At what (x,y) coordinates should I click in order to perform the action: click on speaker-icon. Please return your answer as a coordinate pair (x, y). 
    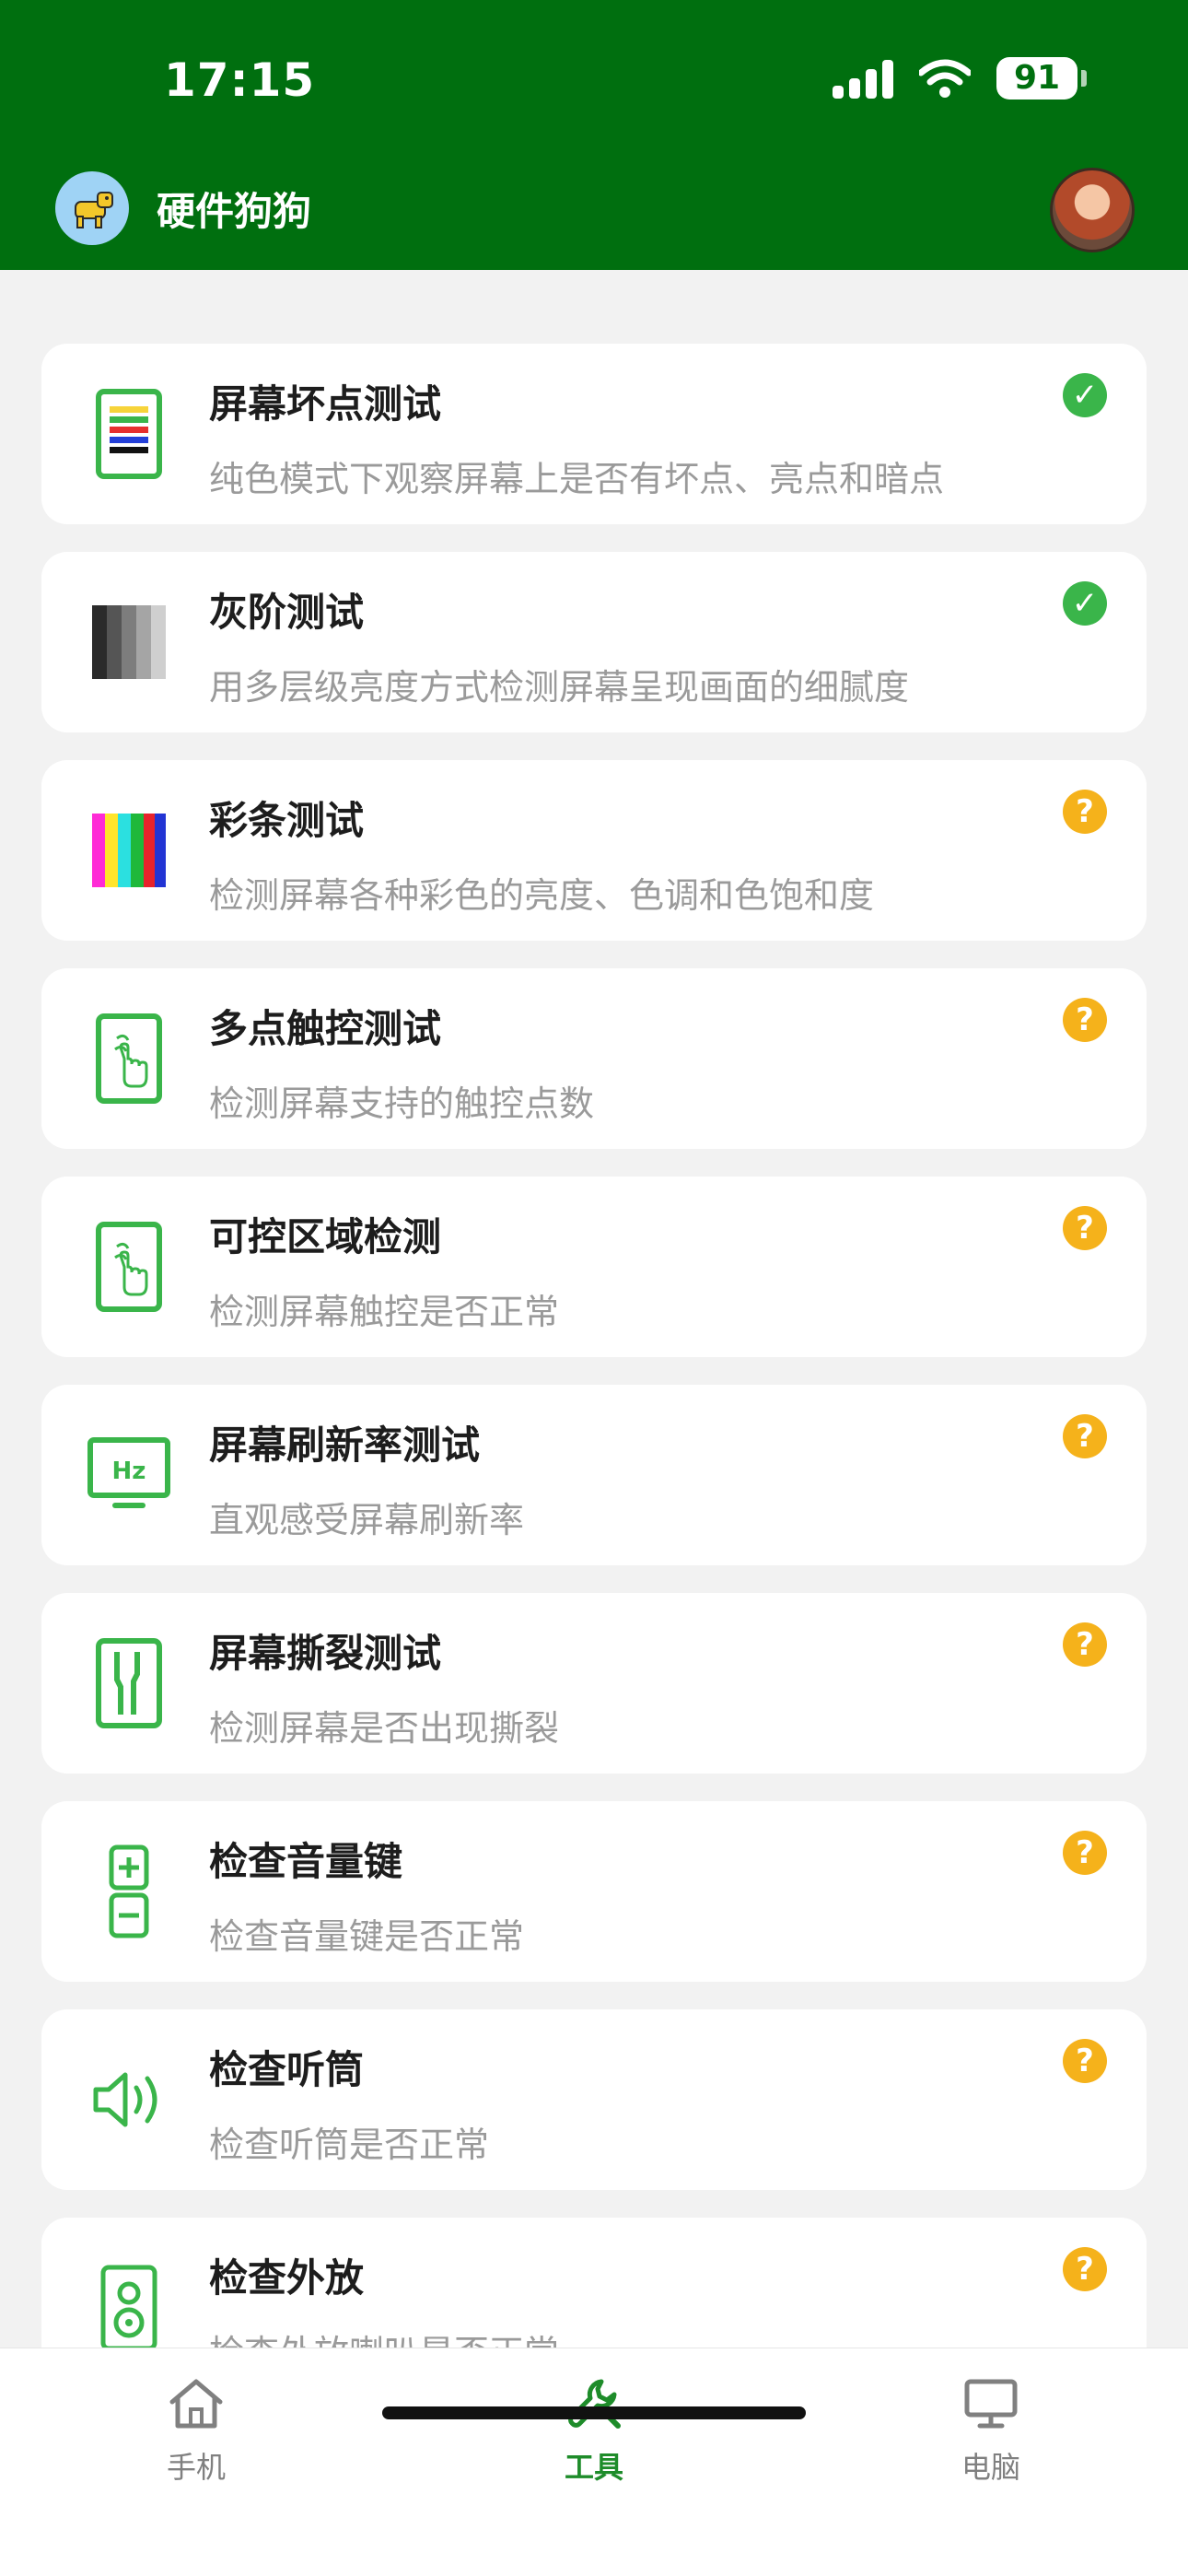
    Looking at the image, I should click on (129, 2302).